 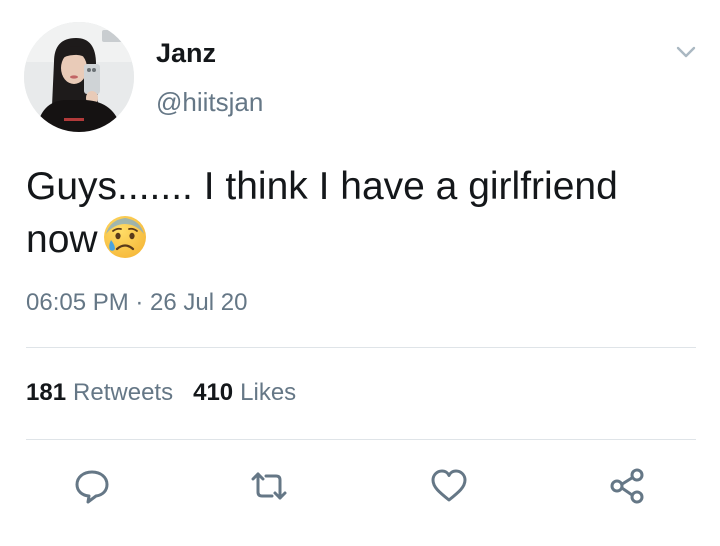 I want to click on tweet-text-now: now, so click(x=62, y=239).